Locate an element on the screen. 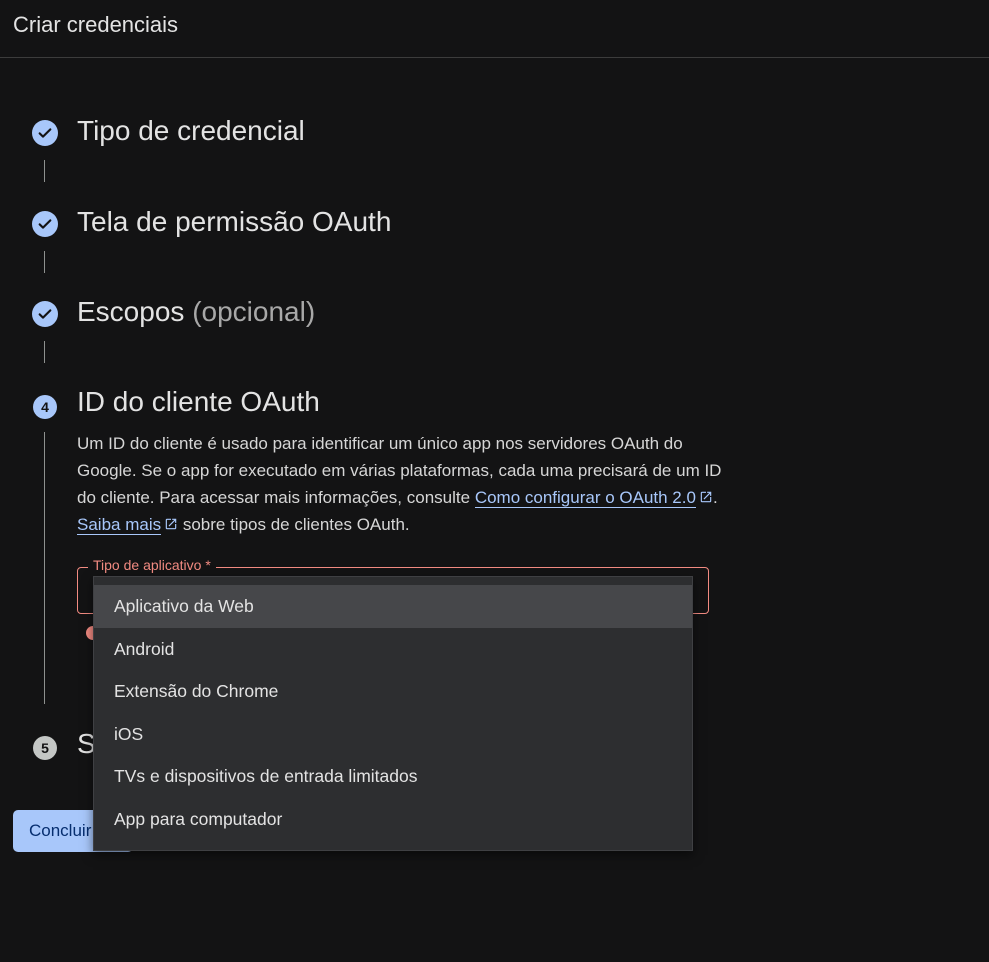 This screenshot has width=989, height=962. step-oauth-consent: Tela de permissão OAuth is located at coordinates (234, 222).